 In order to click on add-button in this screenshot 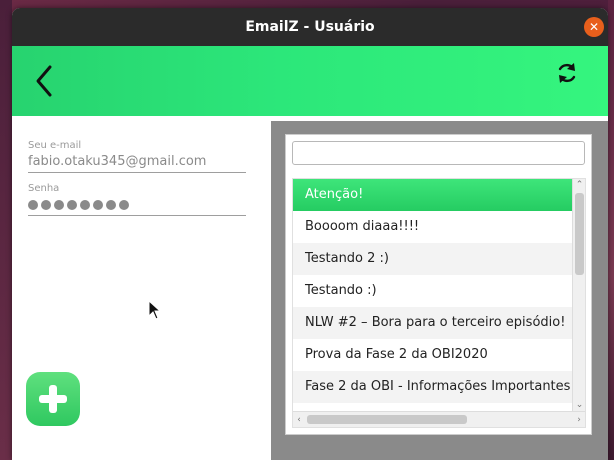, I will do `click(53, 399)`.